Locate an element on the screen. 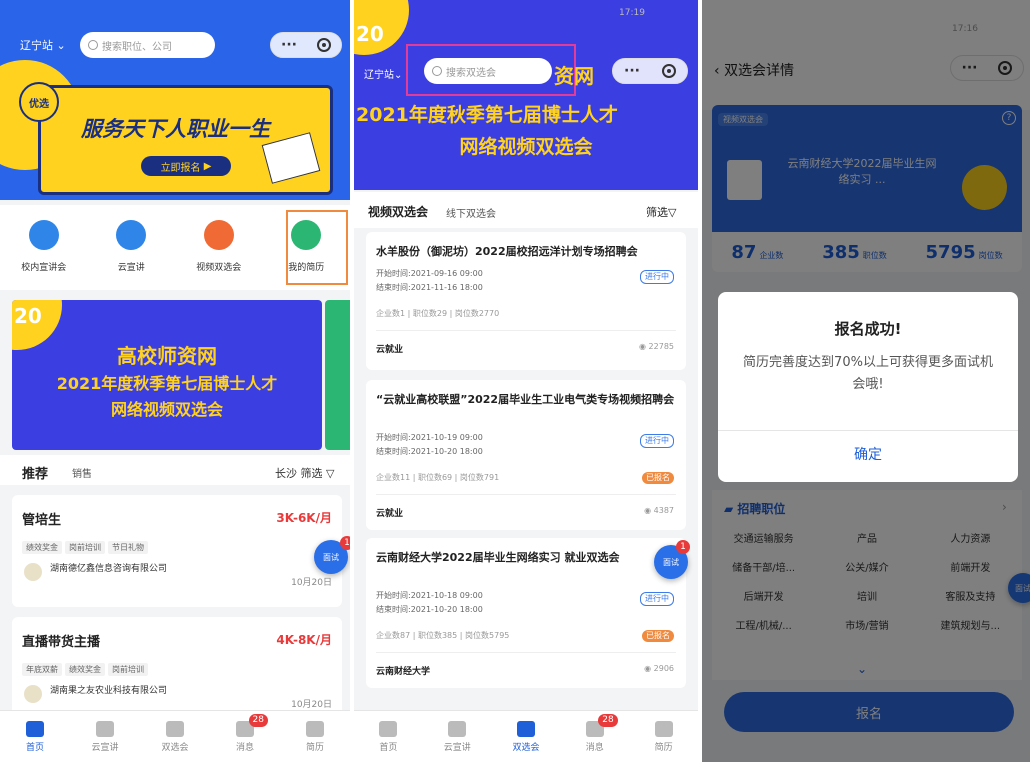 Image resolution: width=1030 pixels, height=762 pixels. job-title: 管培生 is located at coordinates (42, 520).